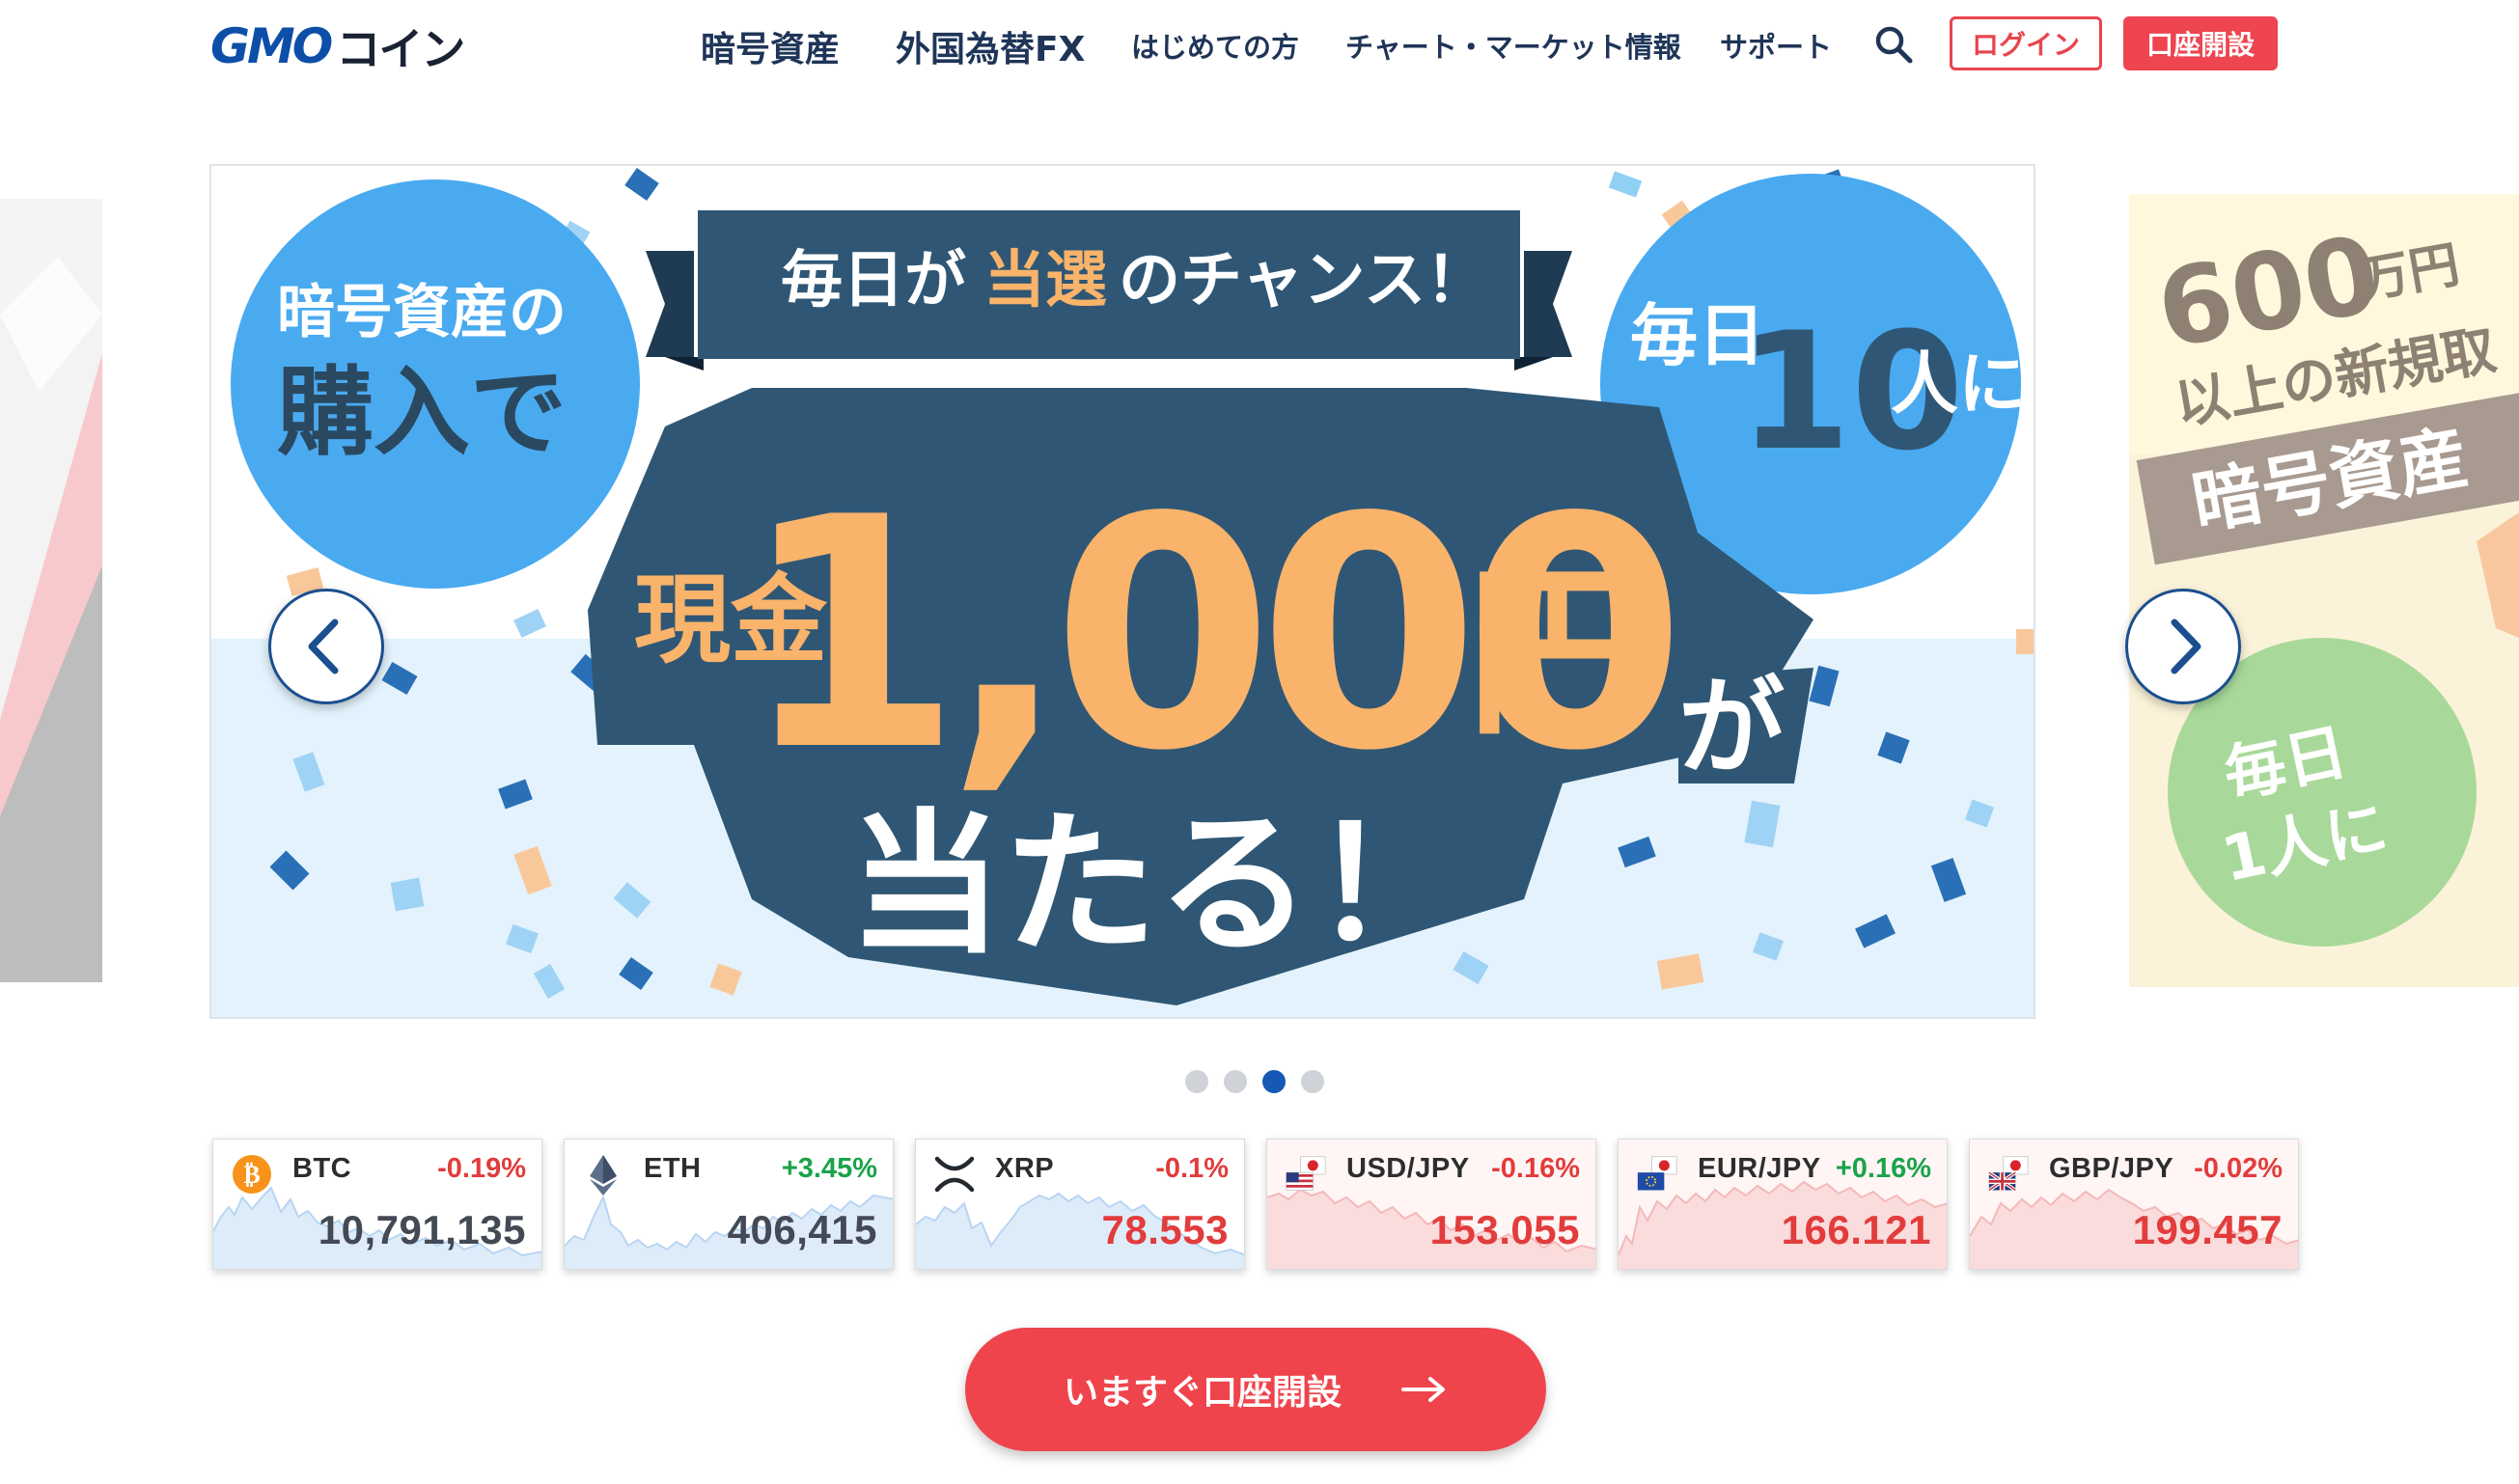 This screenshot has width=2519, height=1484. I want to click on left-promo-circle: 暗号資産の 購入で, so click(435, 384).